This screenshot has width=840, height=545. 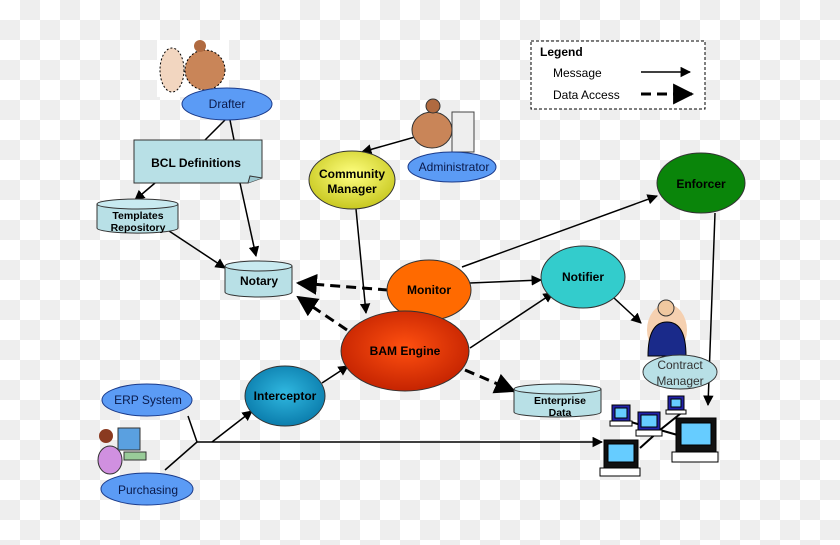 I want to click on node-drafter: Drafter, so click(x=227, y=104).